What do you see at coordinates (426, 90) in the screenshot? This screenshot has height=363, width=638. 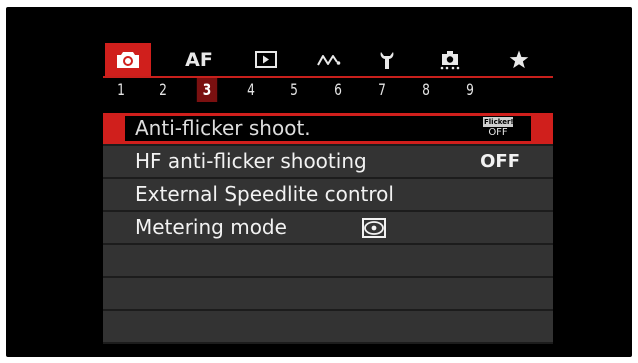 I see `page-8: 8` at bounding box center [426, 90].